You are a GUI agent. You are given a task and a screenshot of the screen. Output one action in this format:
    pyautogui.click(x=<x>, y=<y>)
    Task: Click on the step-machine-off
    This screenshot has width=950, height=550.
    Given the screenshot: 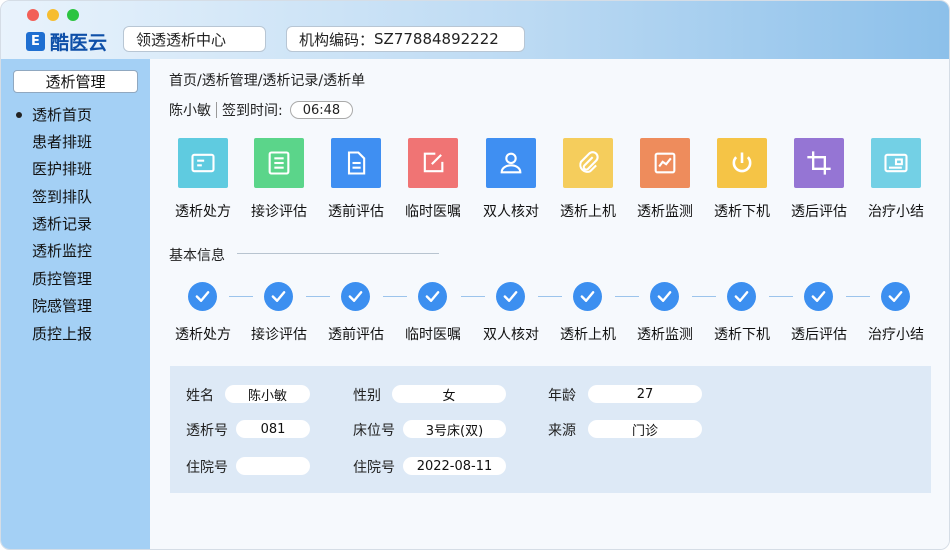 What is the action you would take?
    pyautogui.click(x=741, y=296)
    